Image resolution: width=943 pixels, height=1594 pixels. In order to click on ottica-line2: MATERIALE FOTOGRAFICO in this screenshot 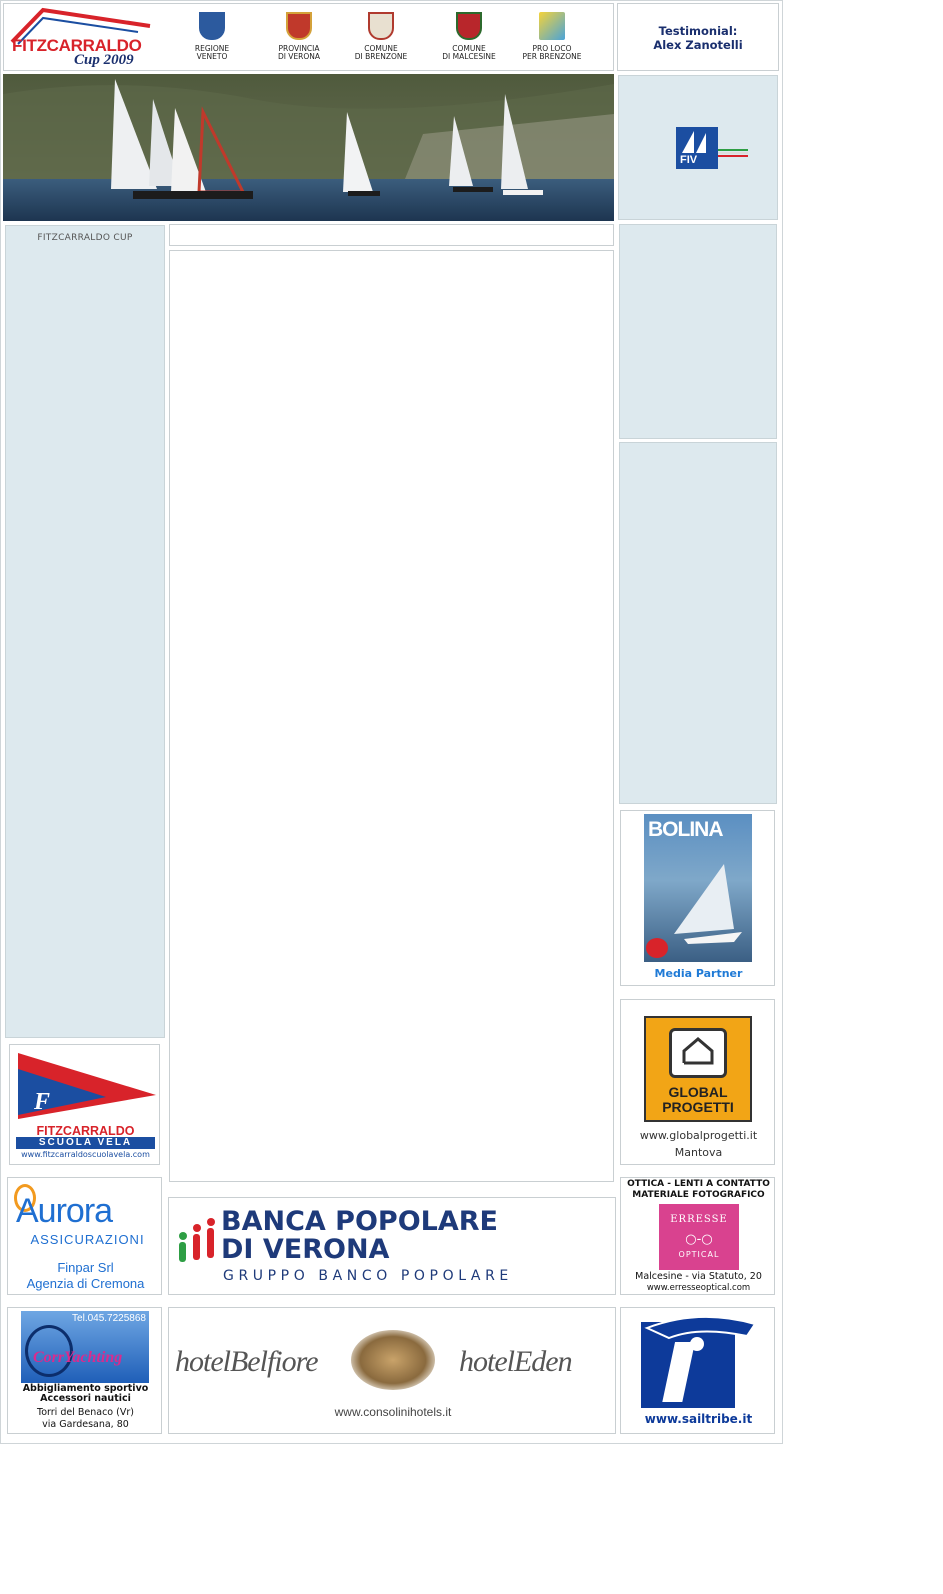, I will do `click(698, 1195)`.